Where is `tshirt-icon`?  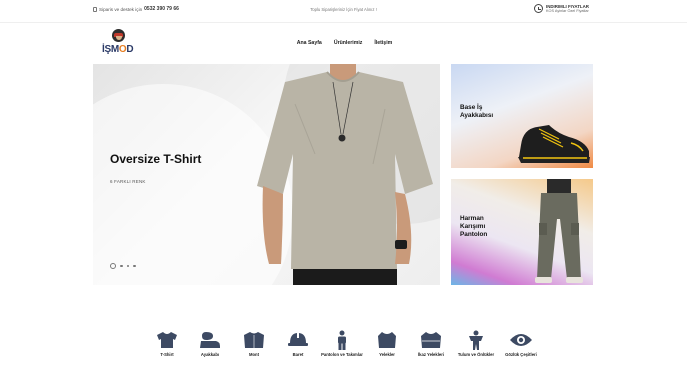
tshirt-icon is located at coordinates (167, 340).